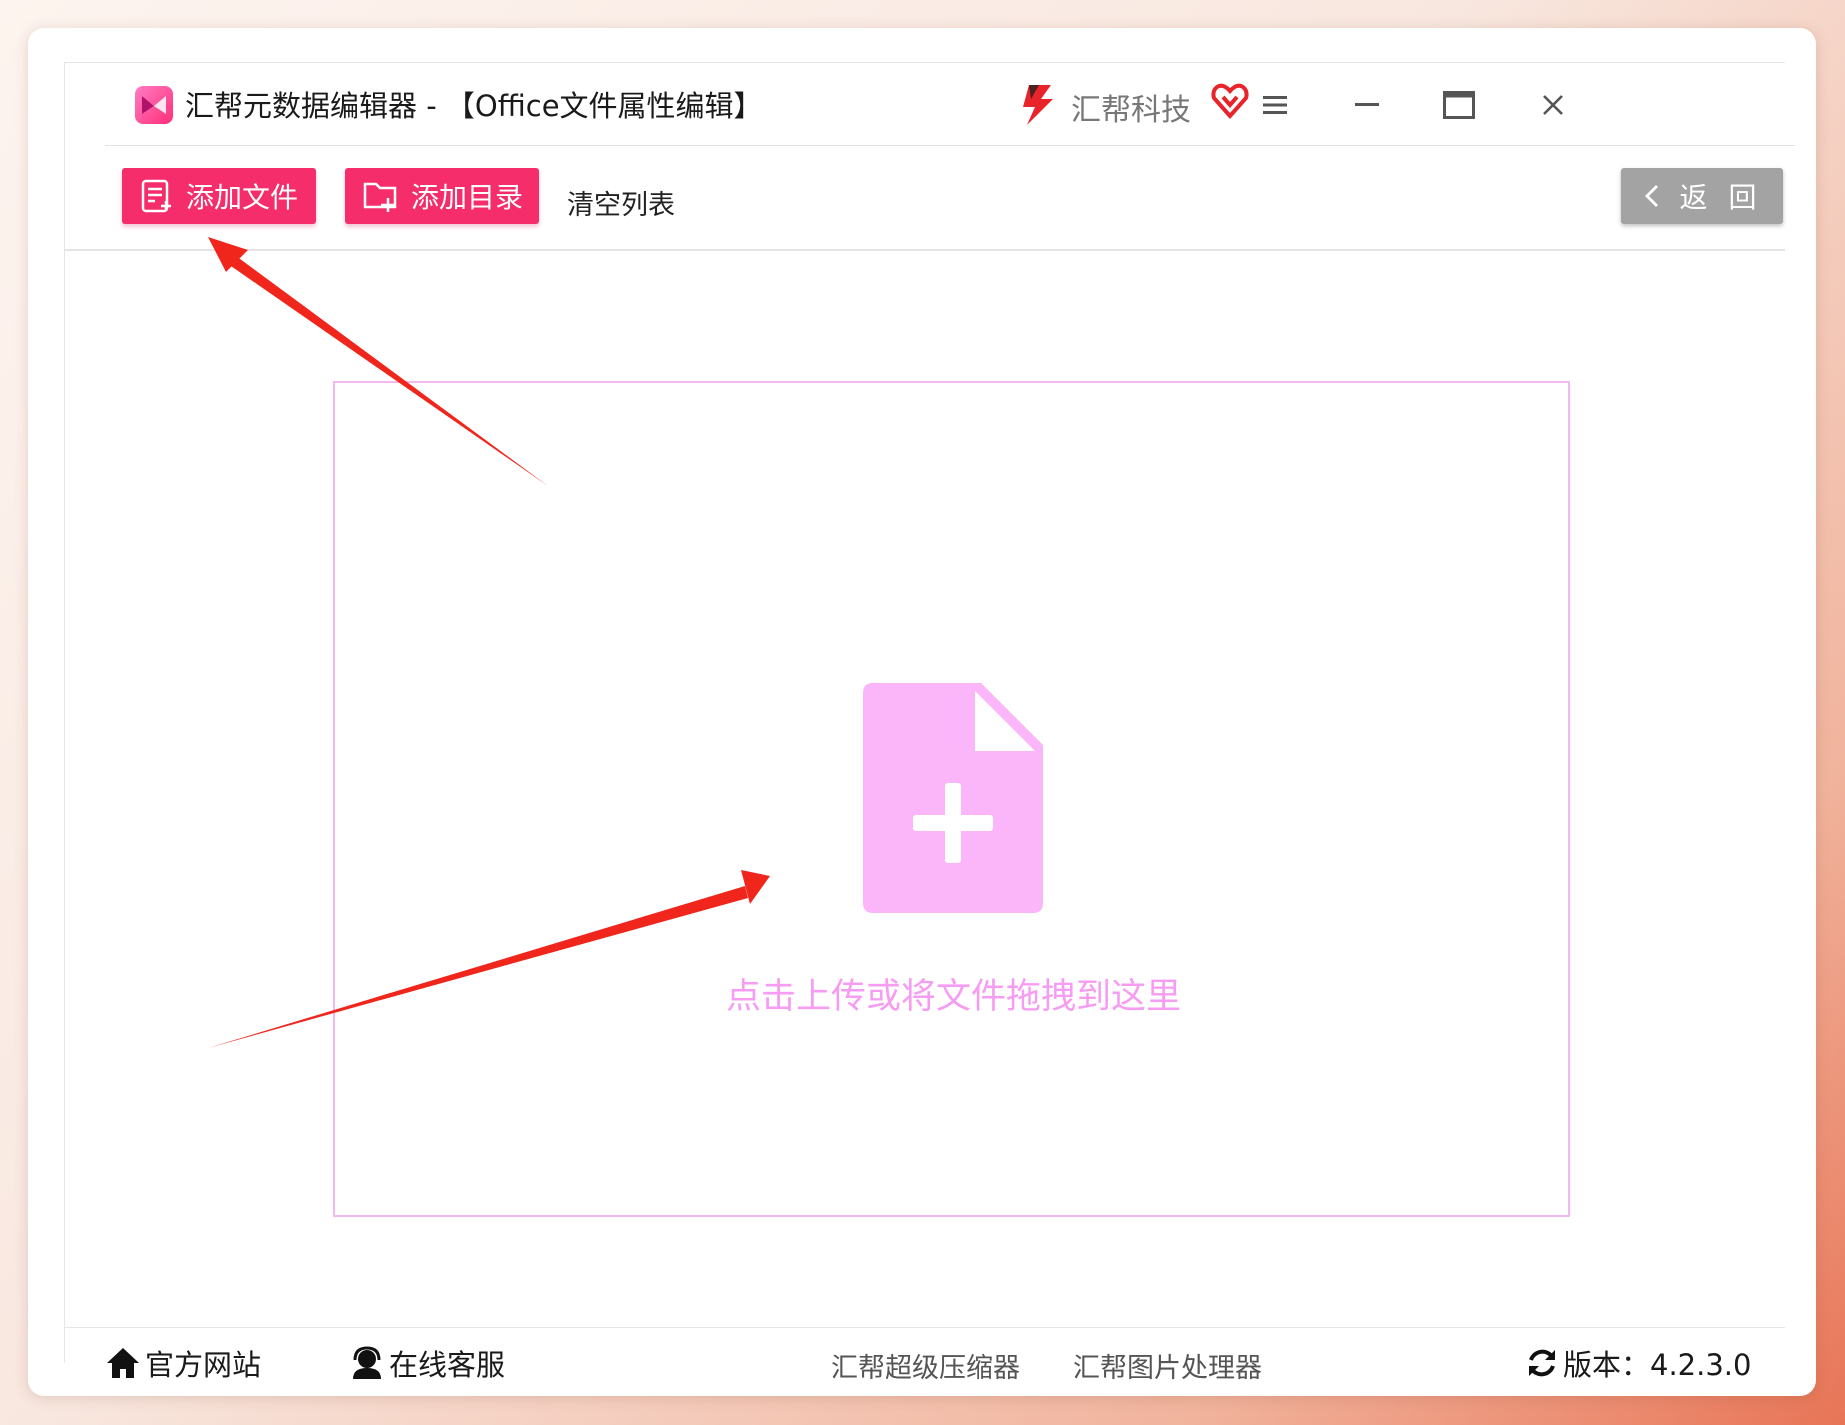  I want to click on app-logo-icon, so click(154, 105).